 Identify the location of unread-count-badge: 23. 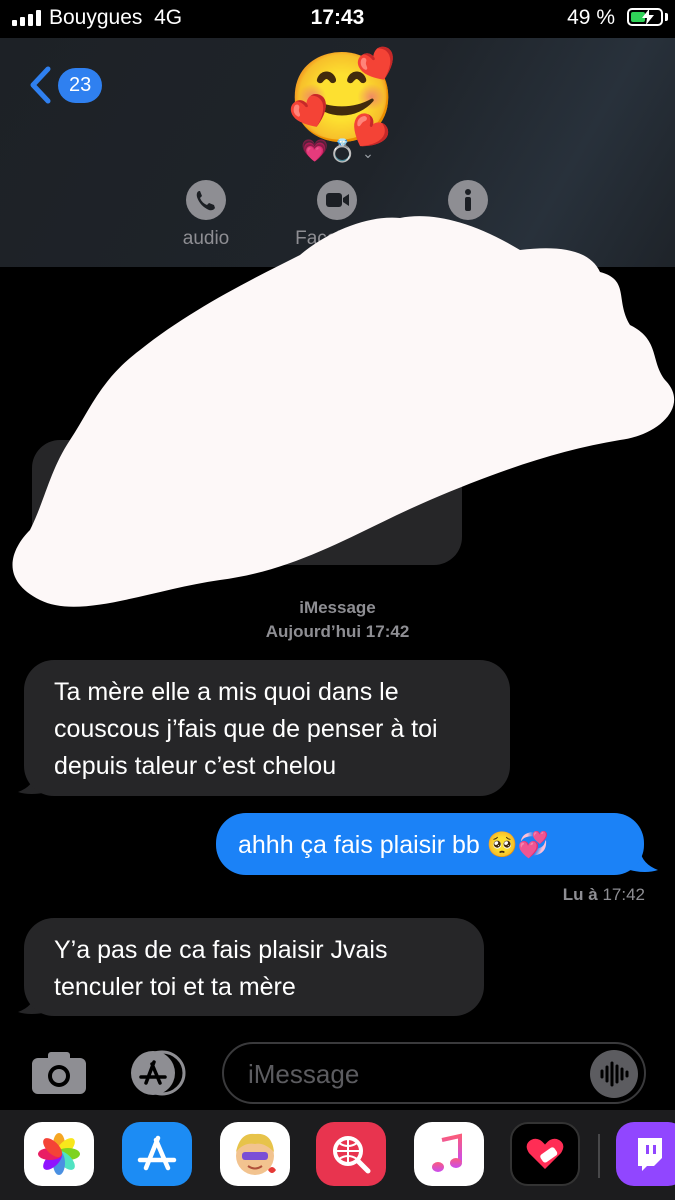
(80, 85).